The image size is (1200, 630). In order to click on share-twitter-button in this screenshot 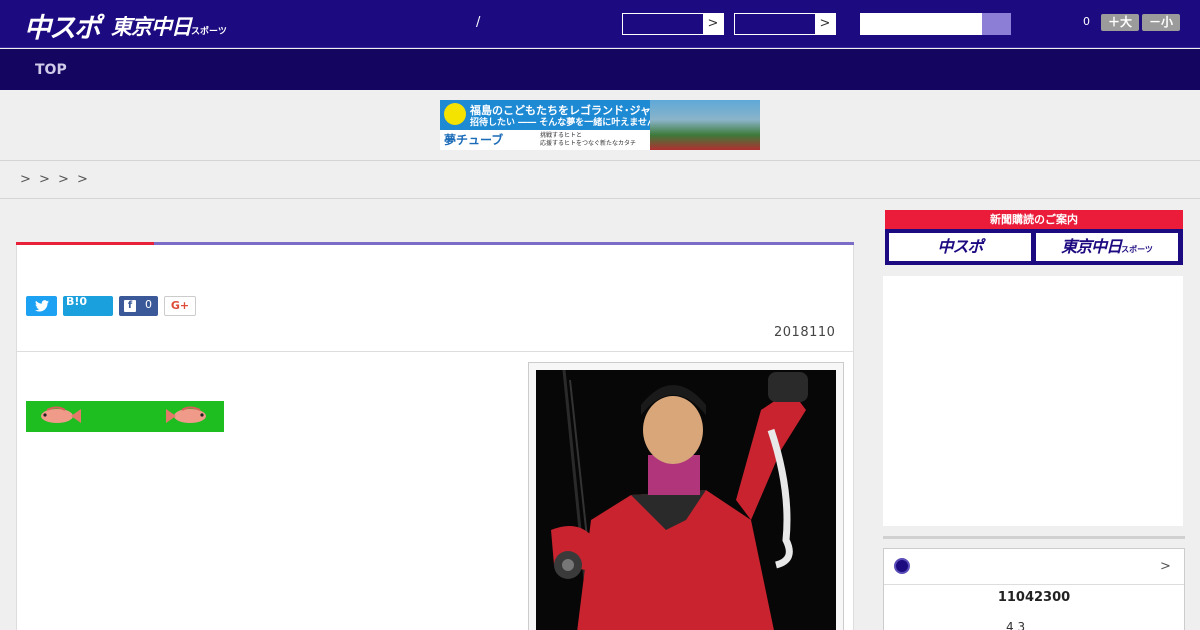, I will do `click(41, 306)`.